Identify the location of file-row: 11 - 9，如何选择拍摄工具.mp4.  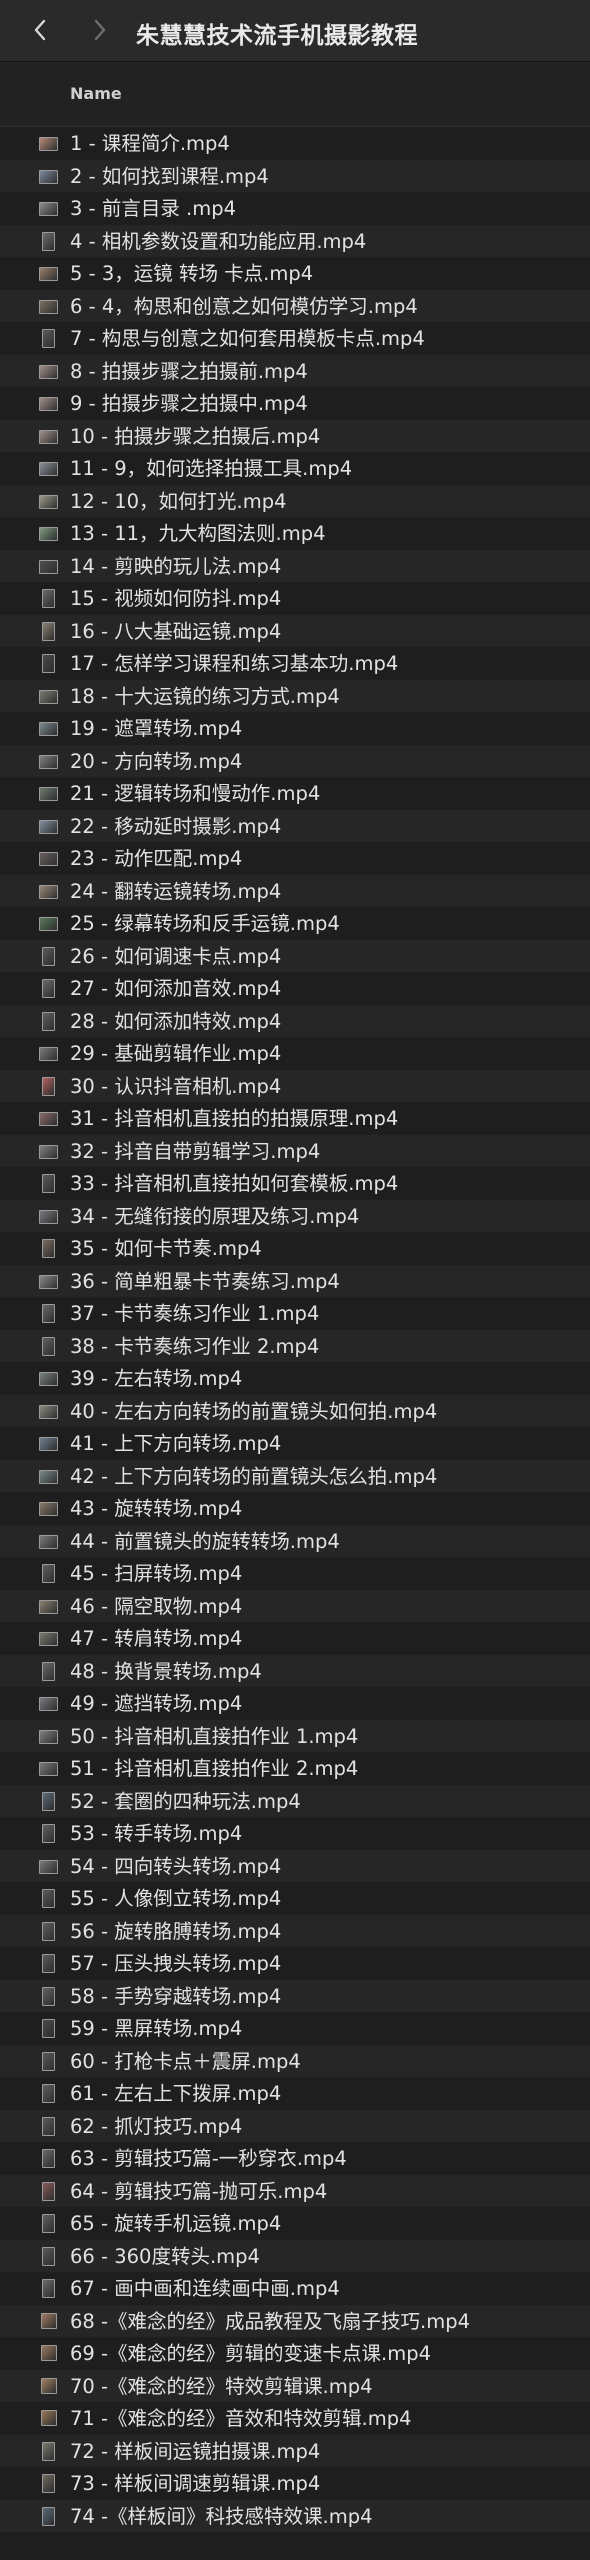
(295, 468).